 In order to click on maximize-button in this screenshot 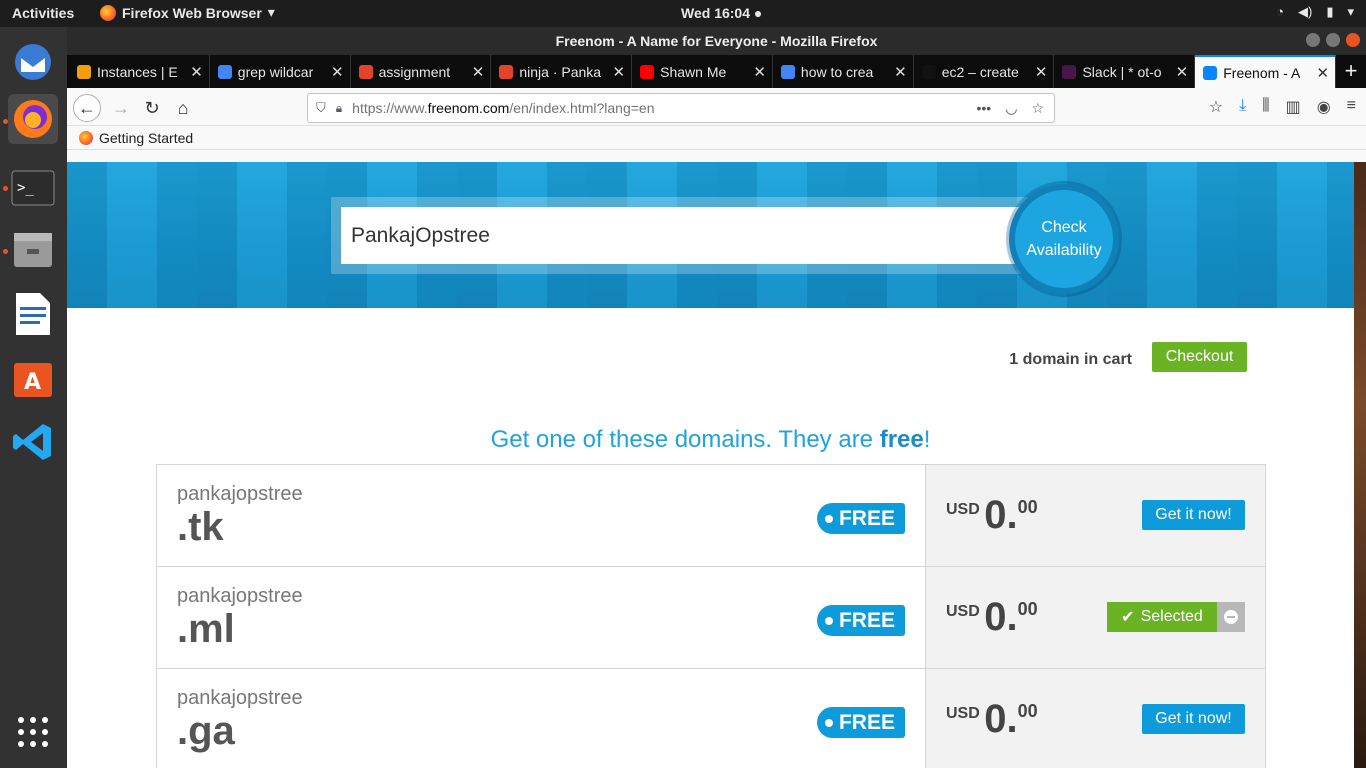, I will do `click(1333, 40)`.